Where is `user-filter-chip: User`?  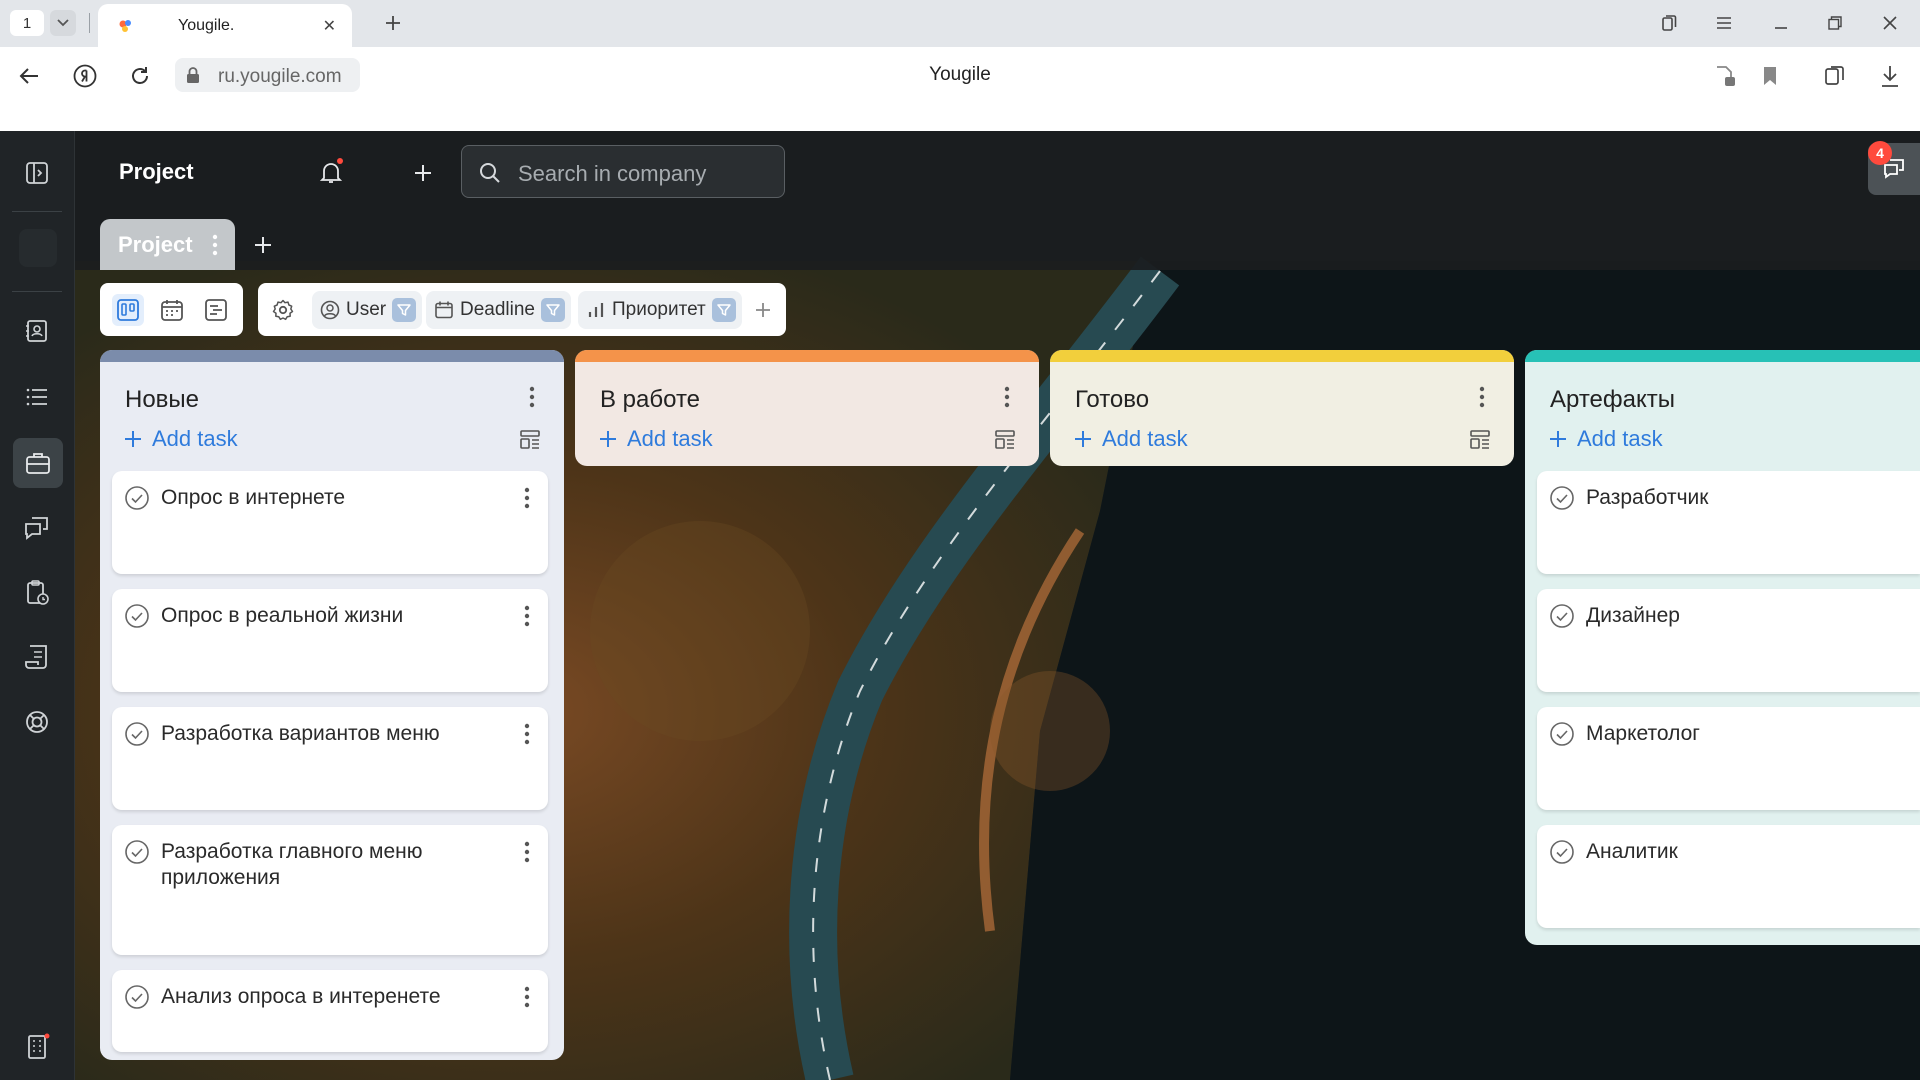
user-filter-chip: User is located at coordinates (367, 310).